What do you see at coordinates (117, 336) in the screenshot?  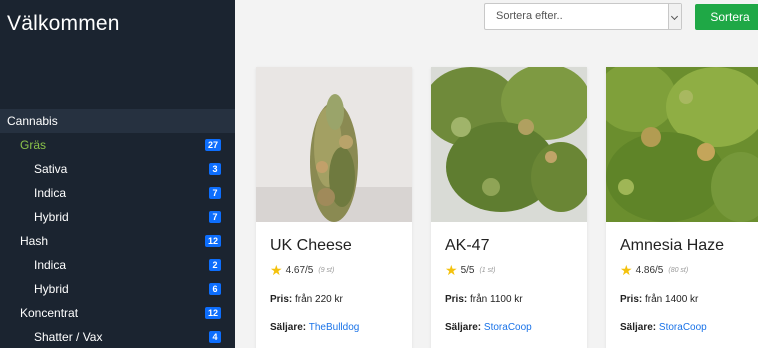 I see `sidebar-item-shatter-vax: Shatter / Vax 4` at bounding box center [117, 336].